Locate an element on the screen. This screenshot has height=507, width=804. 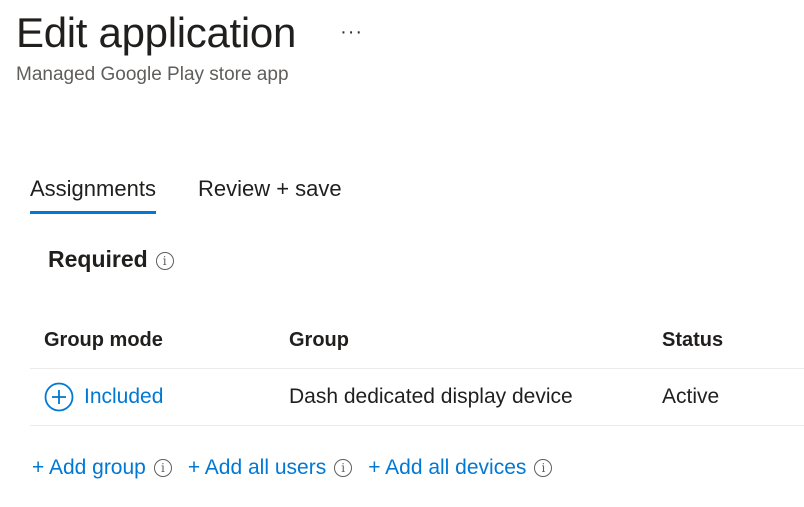
add-all-users-item: + Add all users i is located at coordinates (270, 468).